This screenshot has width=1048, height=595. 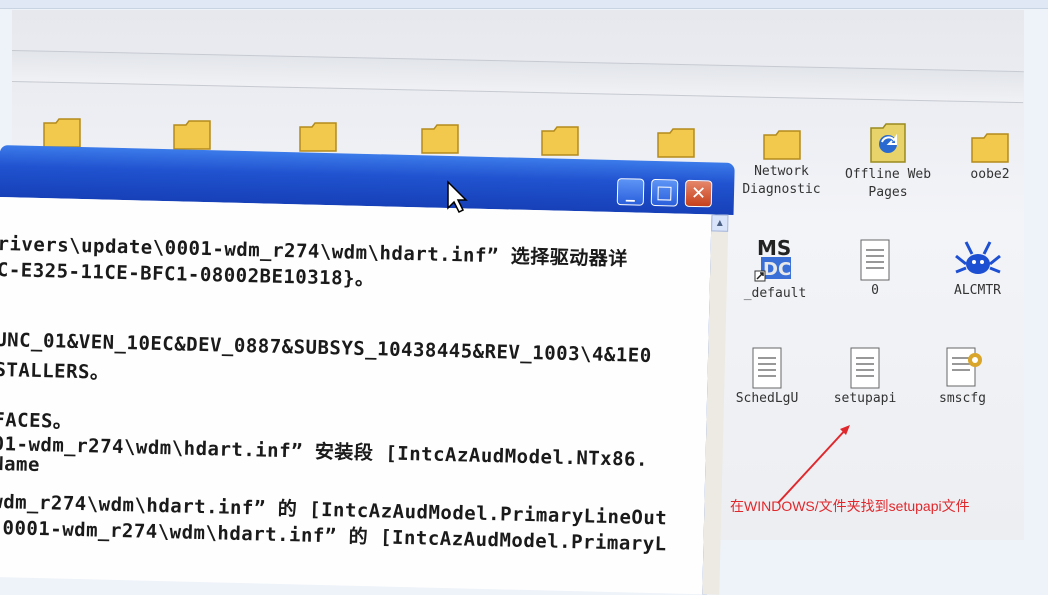 I want to click on icon-label: setupapi, so click(x=865, y=398).